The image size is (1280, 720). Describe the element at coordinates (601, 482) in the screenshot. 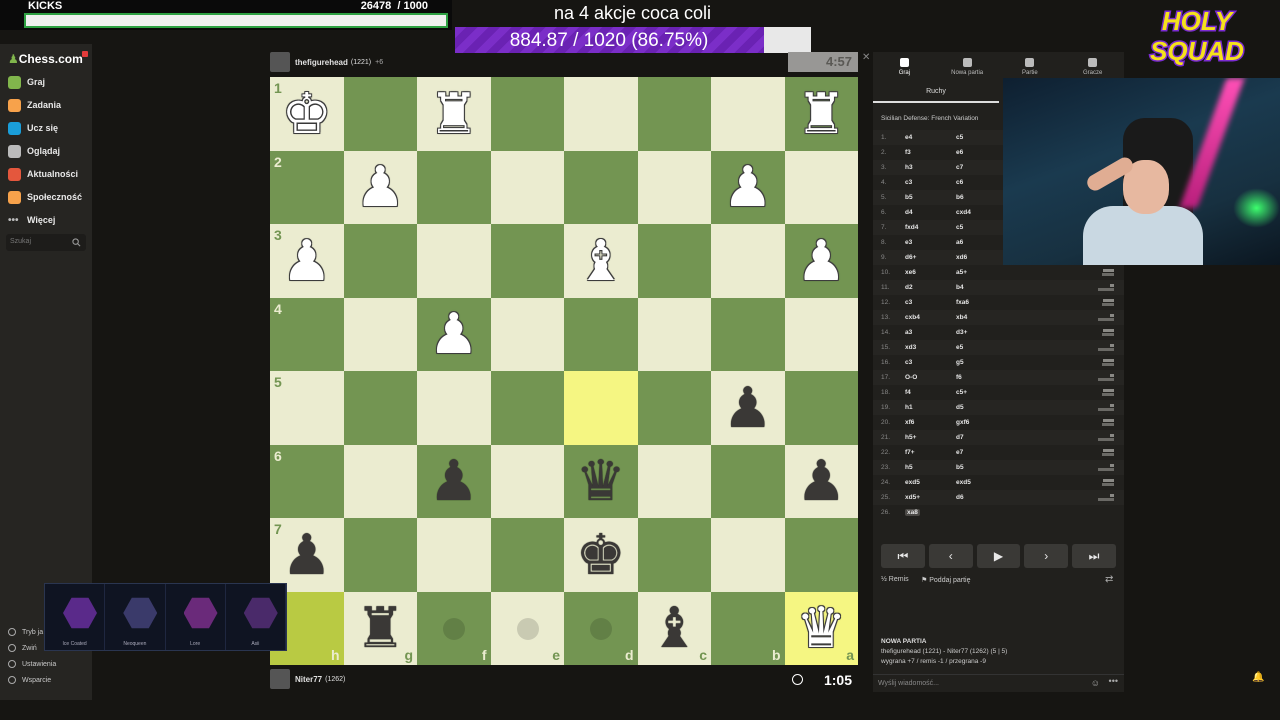

I see `chess-piece: ♛` at that location.